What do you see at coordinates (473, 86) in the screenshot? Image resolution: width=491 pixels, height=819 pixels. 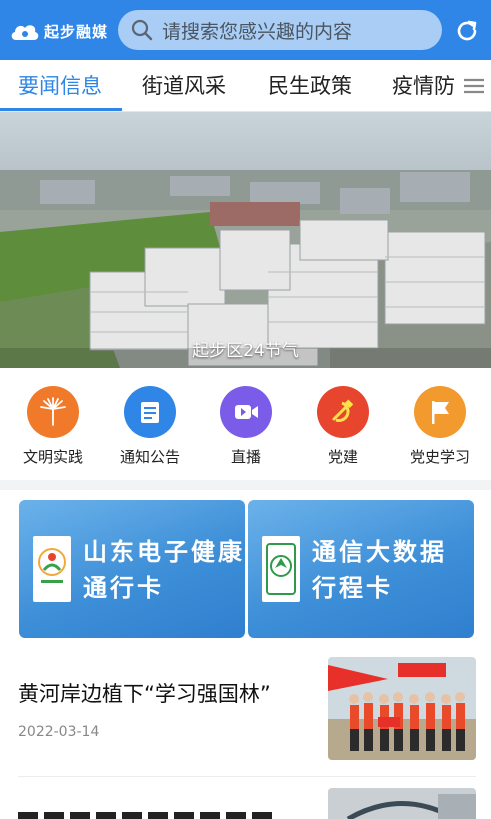 I see `menu-icon` at bounding box center [473, 86].